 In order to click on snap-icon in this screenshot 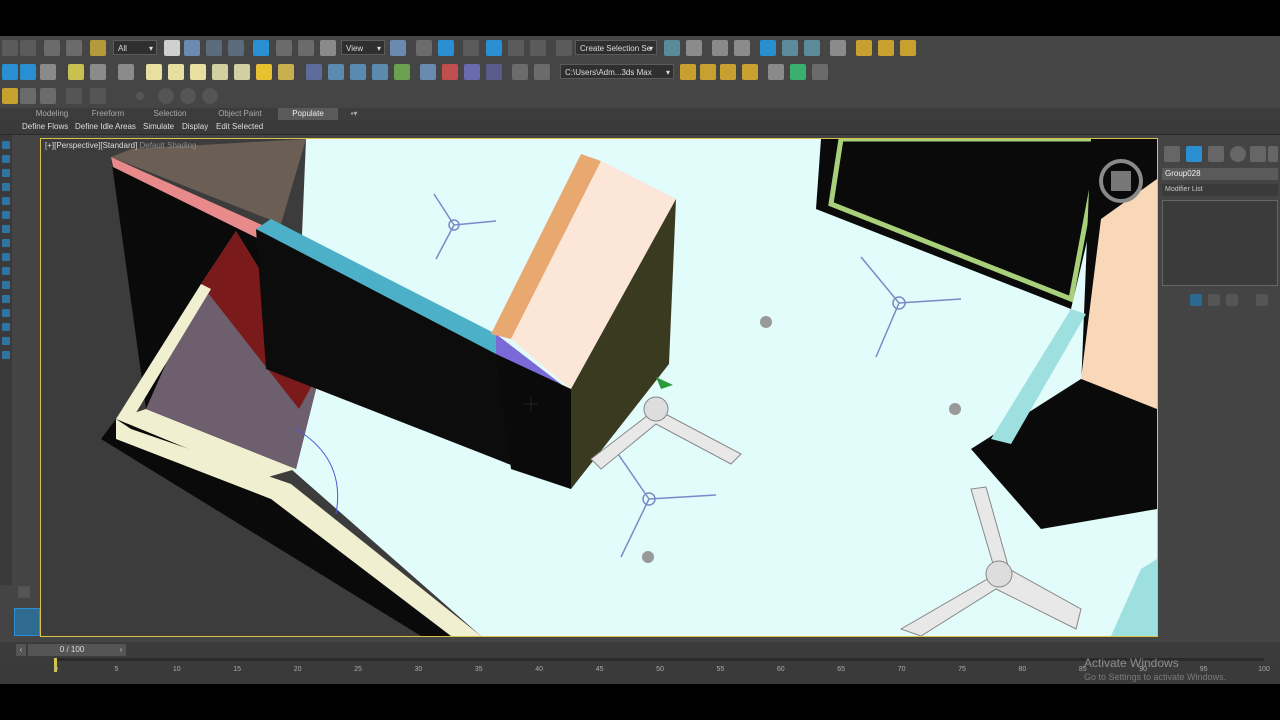, I will do `click(471, 48)`.